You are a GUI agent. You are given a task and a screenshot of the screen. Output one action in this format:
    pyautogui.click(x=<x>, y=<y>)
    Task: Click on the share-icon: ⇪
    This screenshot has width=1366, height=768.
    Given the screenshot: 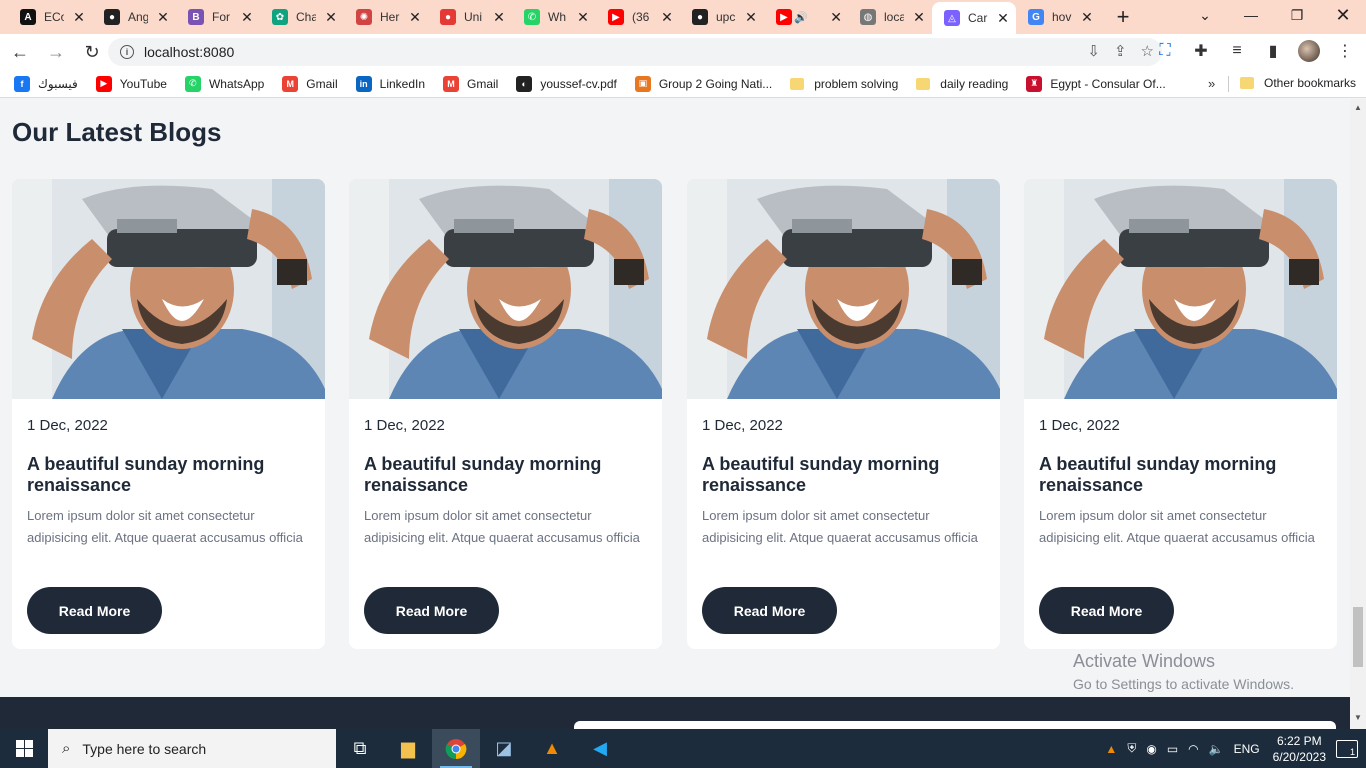 What is the action you would take?
    pyautogui.click(x=1120, y=51)
    